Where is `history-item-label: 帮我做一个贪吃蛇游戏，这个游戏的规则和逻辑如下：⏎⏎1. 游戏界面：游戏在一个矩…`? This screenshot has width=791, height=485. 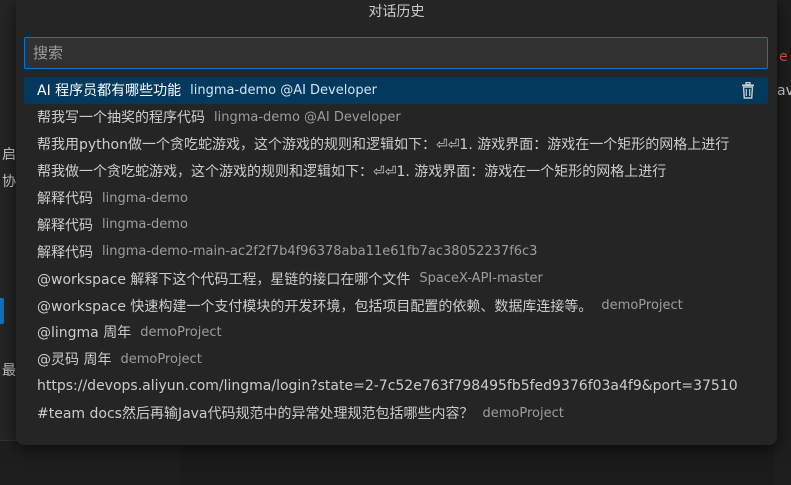
history-item-label: 帮我做一个贪吃蛇游戏，这个游戏的规则和逻辑如下：⏎⏎1. 游戏界面：游戏在一个矩… is located at coordinates (352, 172).